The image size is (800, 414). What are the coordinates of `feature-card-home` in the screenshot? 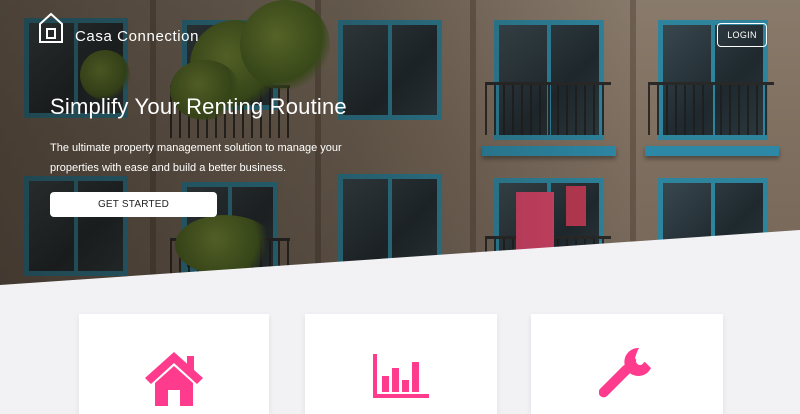 It's located at (174, 364).